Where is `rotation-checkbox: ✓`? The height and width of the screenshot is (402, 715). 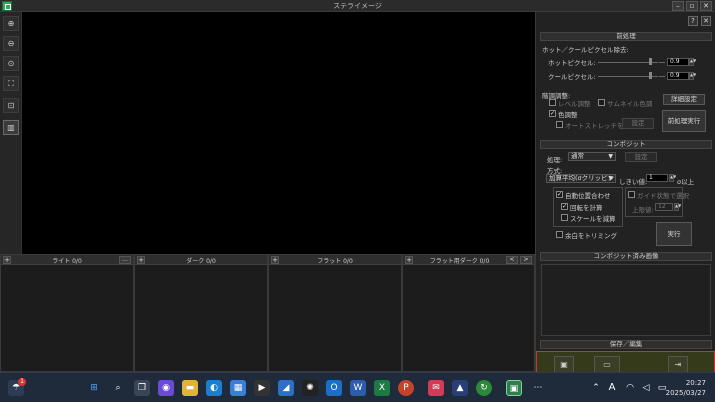 rotation-checkbox: ✓ is located at coordinates (564, 206).